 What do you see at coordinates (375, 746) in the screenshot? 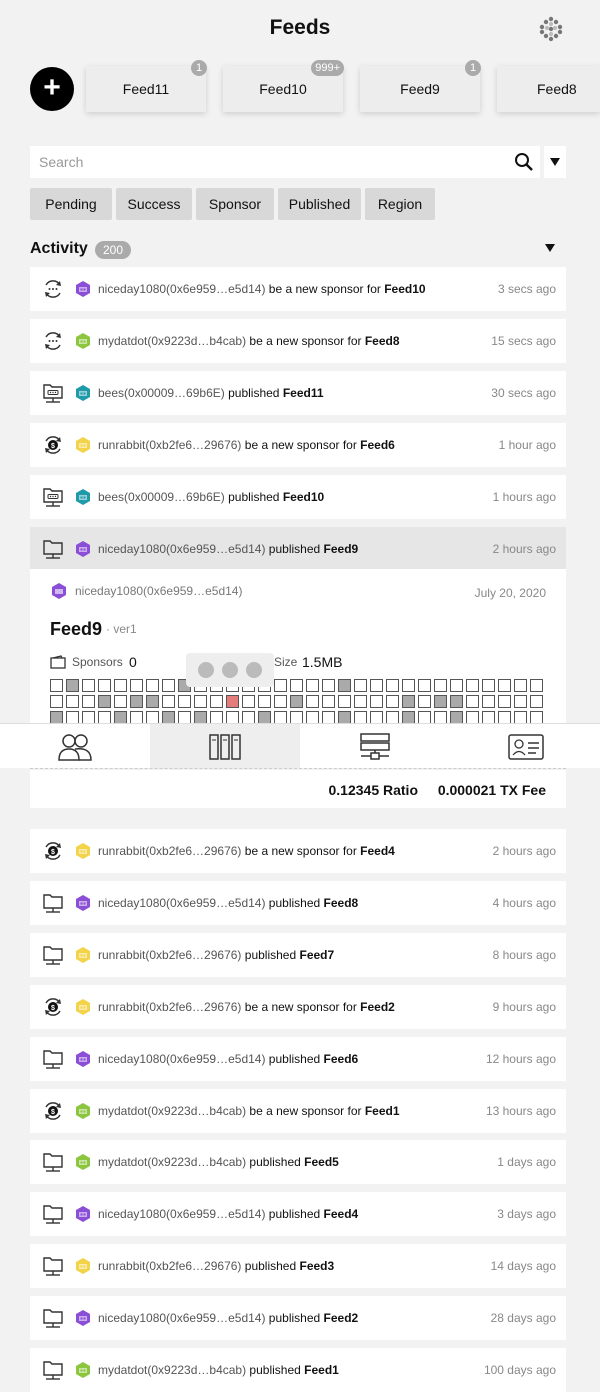
I see `nav-servers` at bounding box center [375, 746].